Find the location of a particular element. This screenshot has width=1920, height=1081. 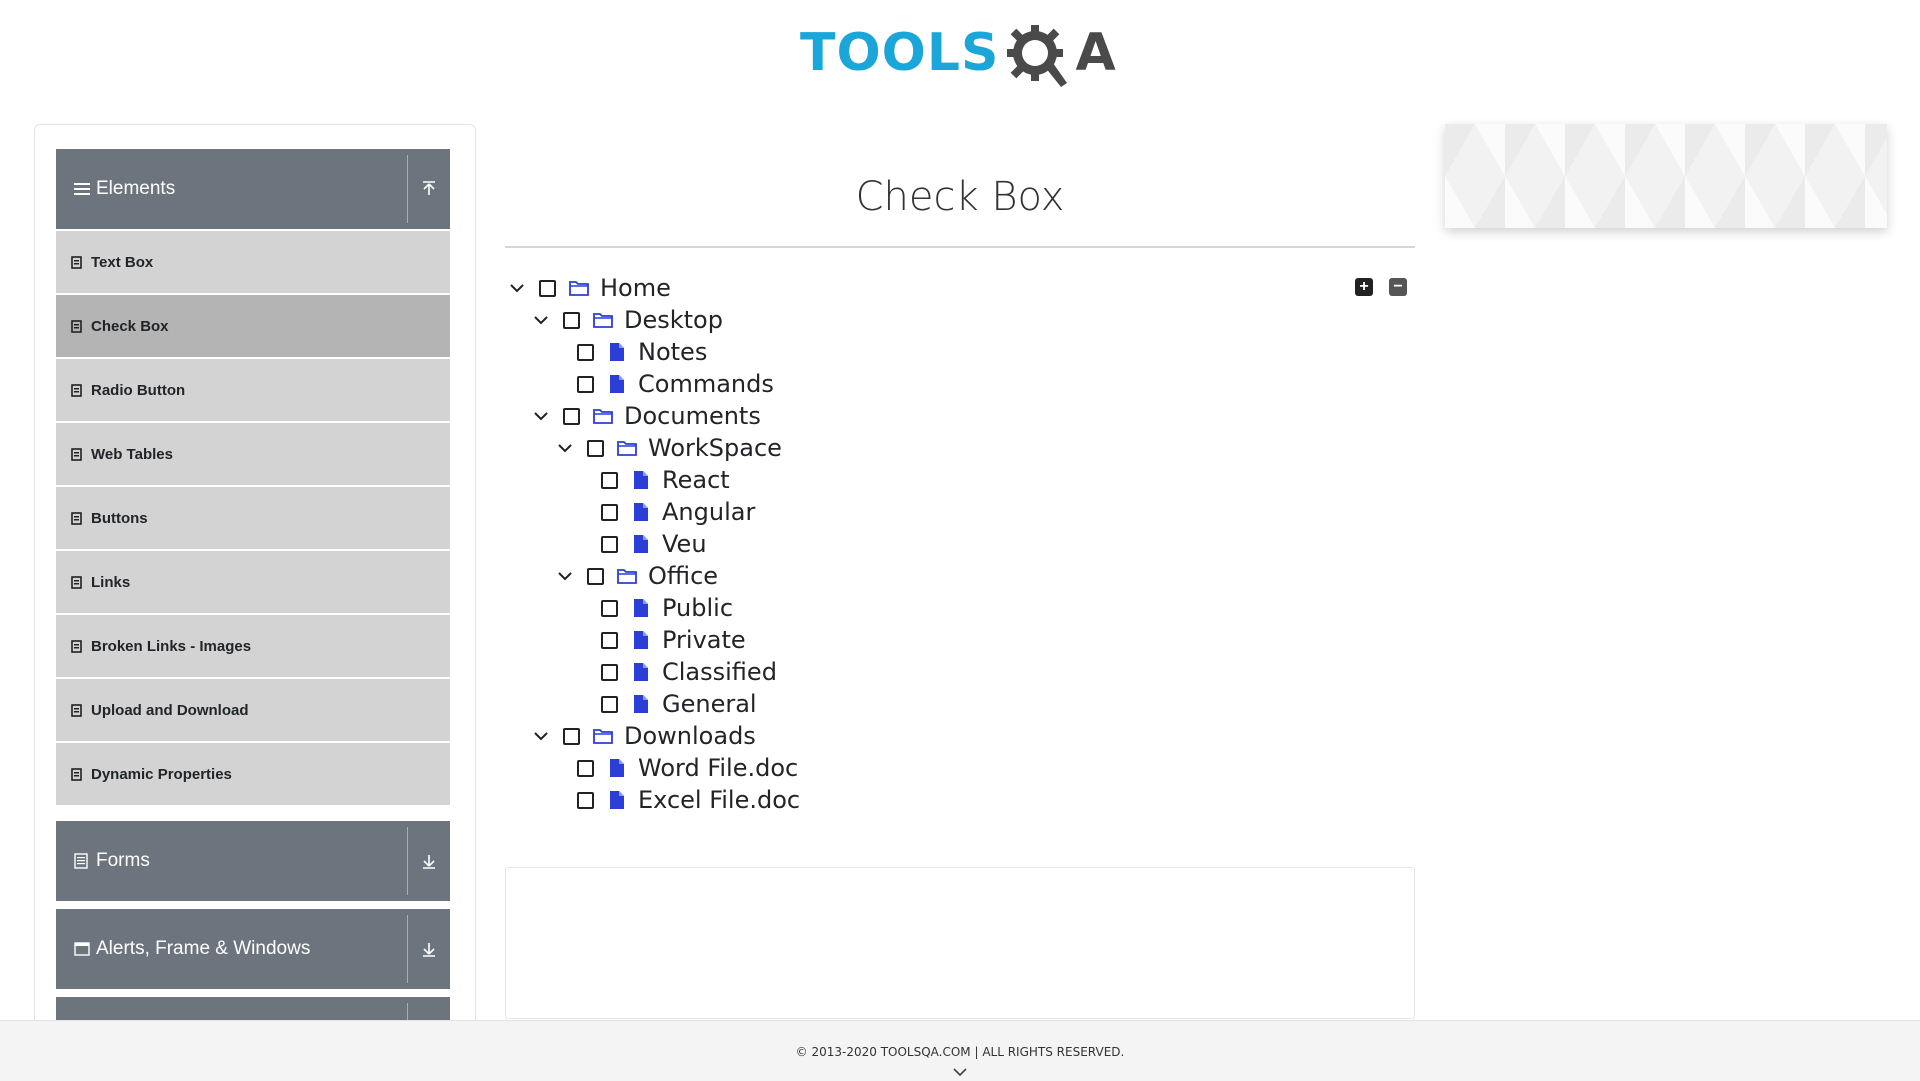

result-panel is located at coordinates (960, 943).